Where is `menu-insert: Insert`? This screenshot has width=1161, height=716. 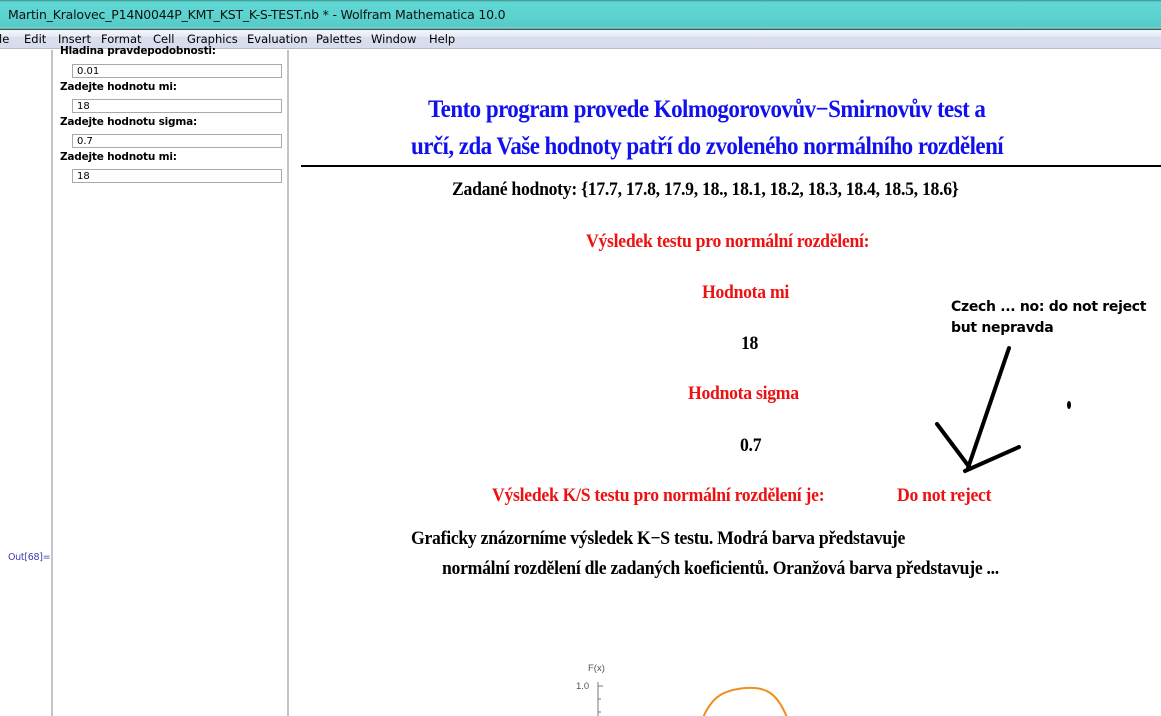 menu-insert: Insert is located at coordinates (74, 39).